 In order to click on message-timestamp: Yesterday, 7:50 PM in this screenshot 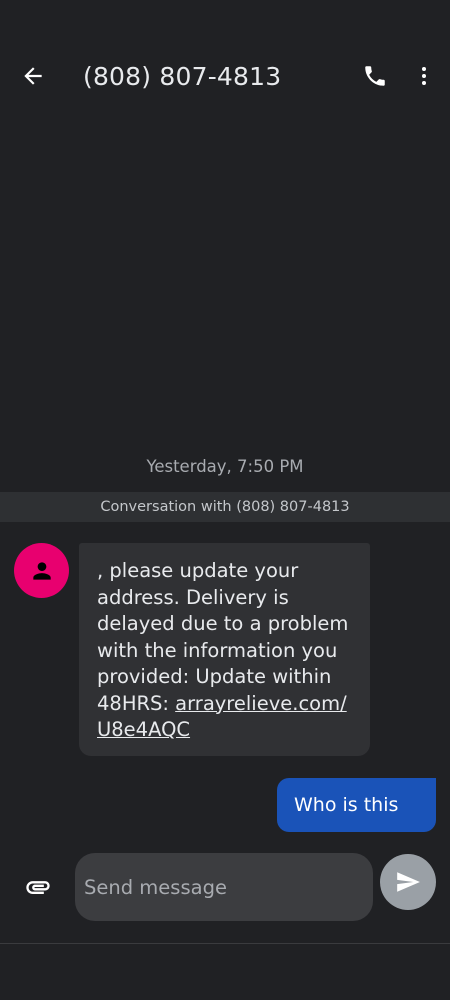, I will do `click(225, 466)`.